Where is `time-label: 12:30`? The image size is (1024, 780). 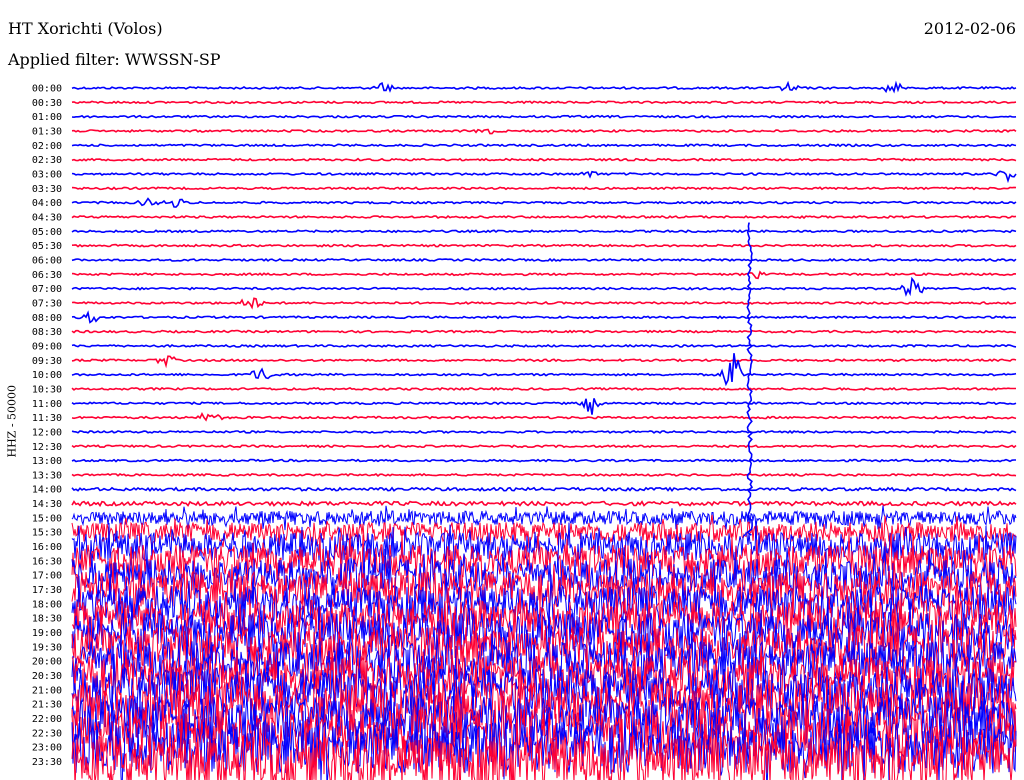 time-label: 12:30 is located at coordinates (47, 447).